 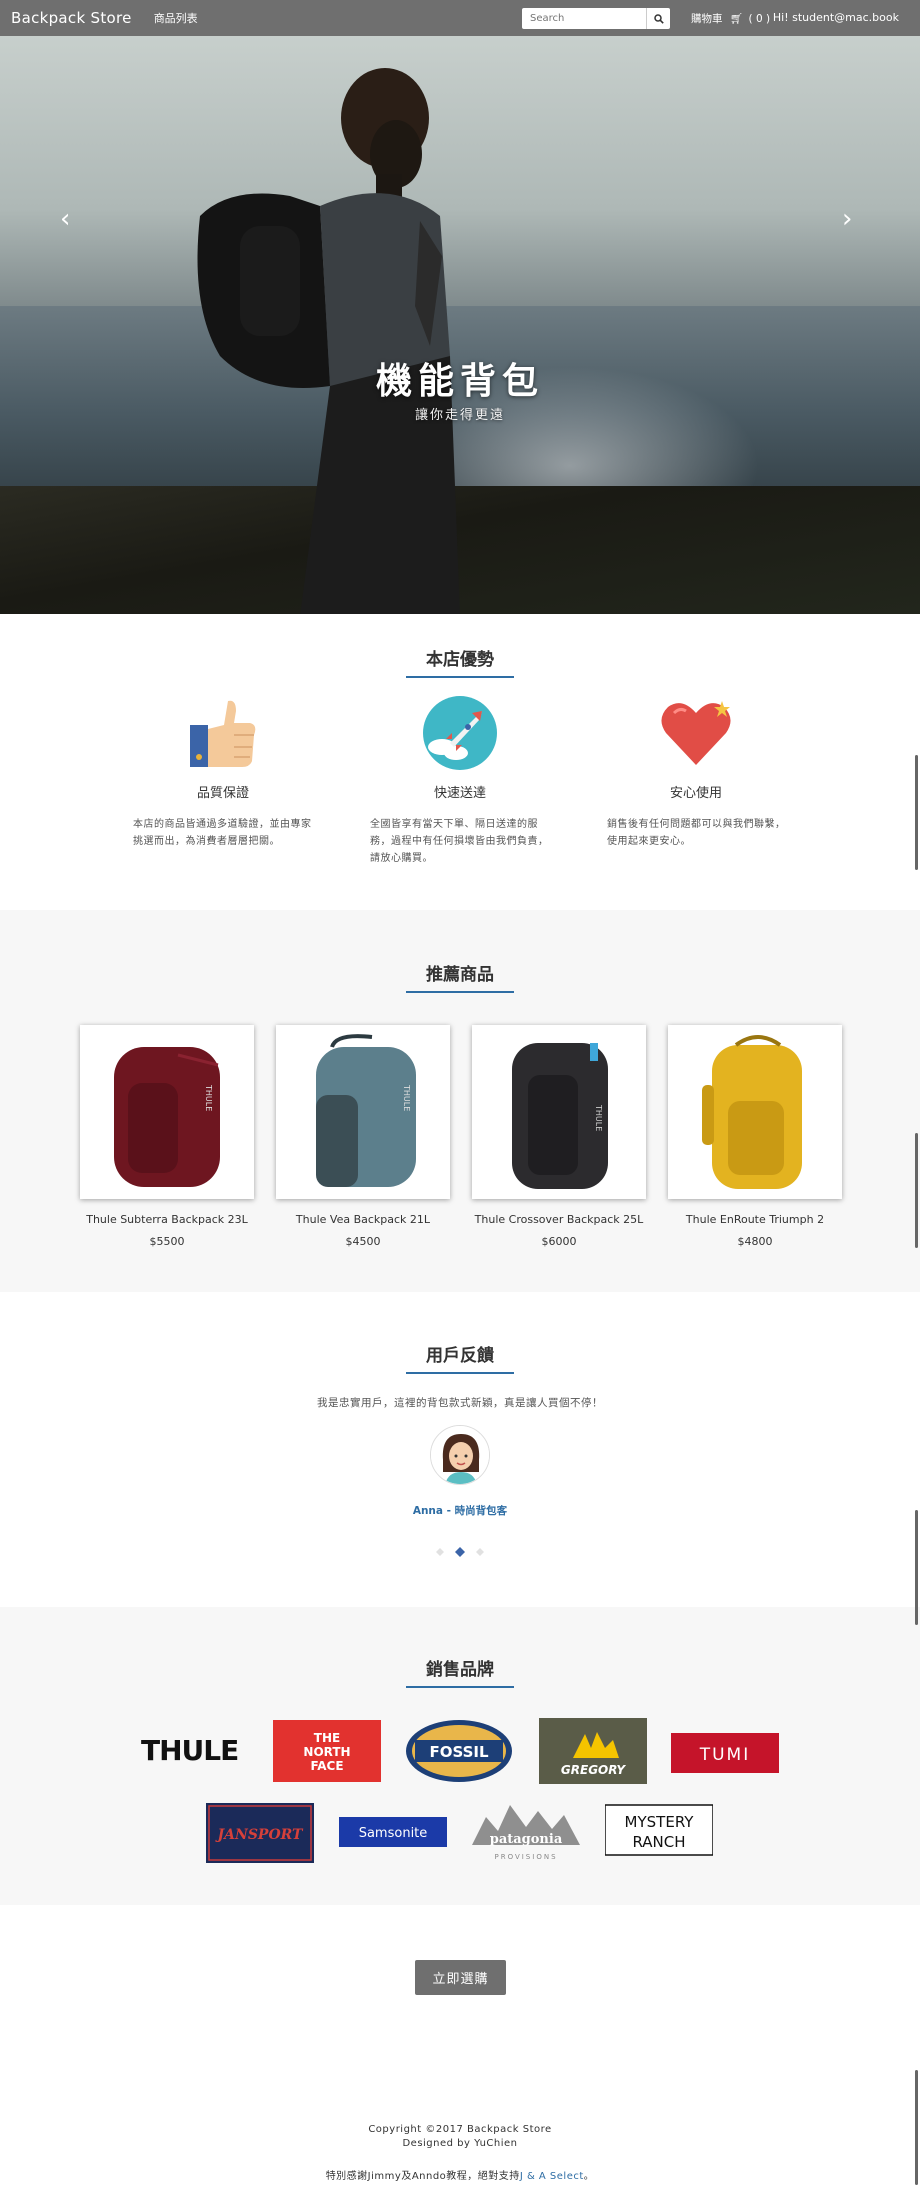 What do you see at coordinates (696, 733) in the screenshot?
I see `heart-icon` at bounding box center [696, 733].